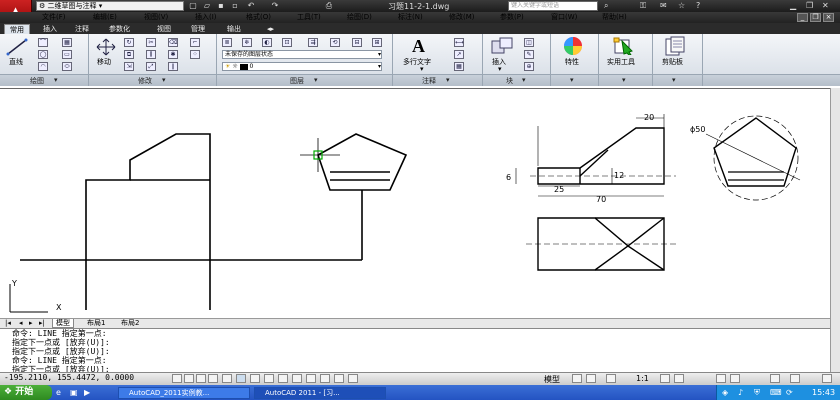 The width and height of the screenshot is (840, 400). I want to click on menu-modify: 修改(M), so click(462, 17).